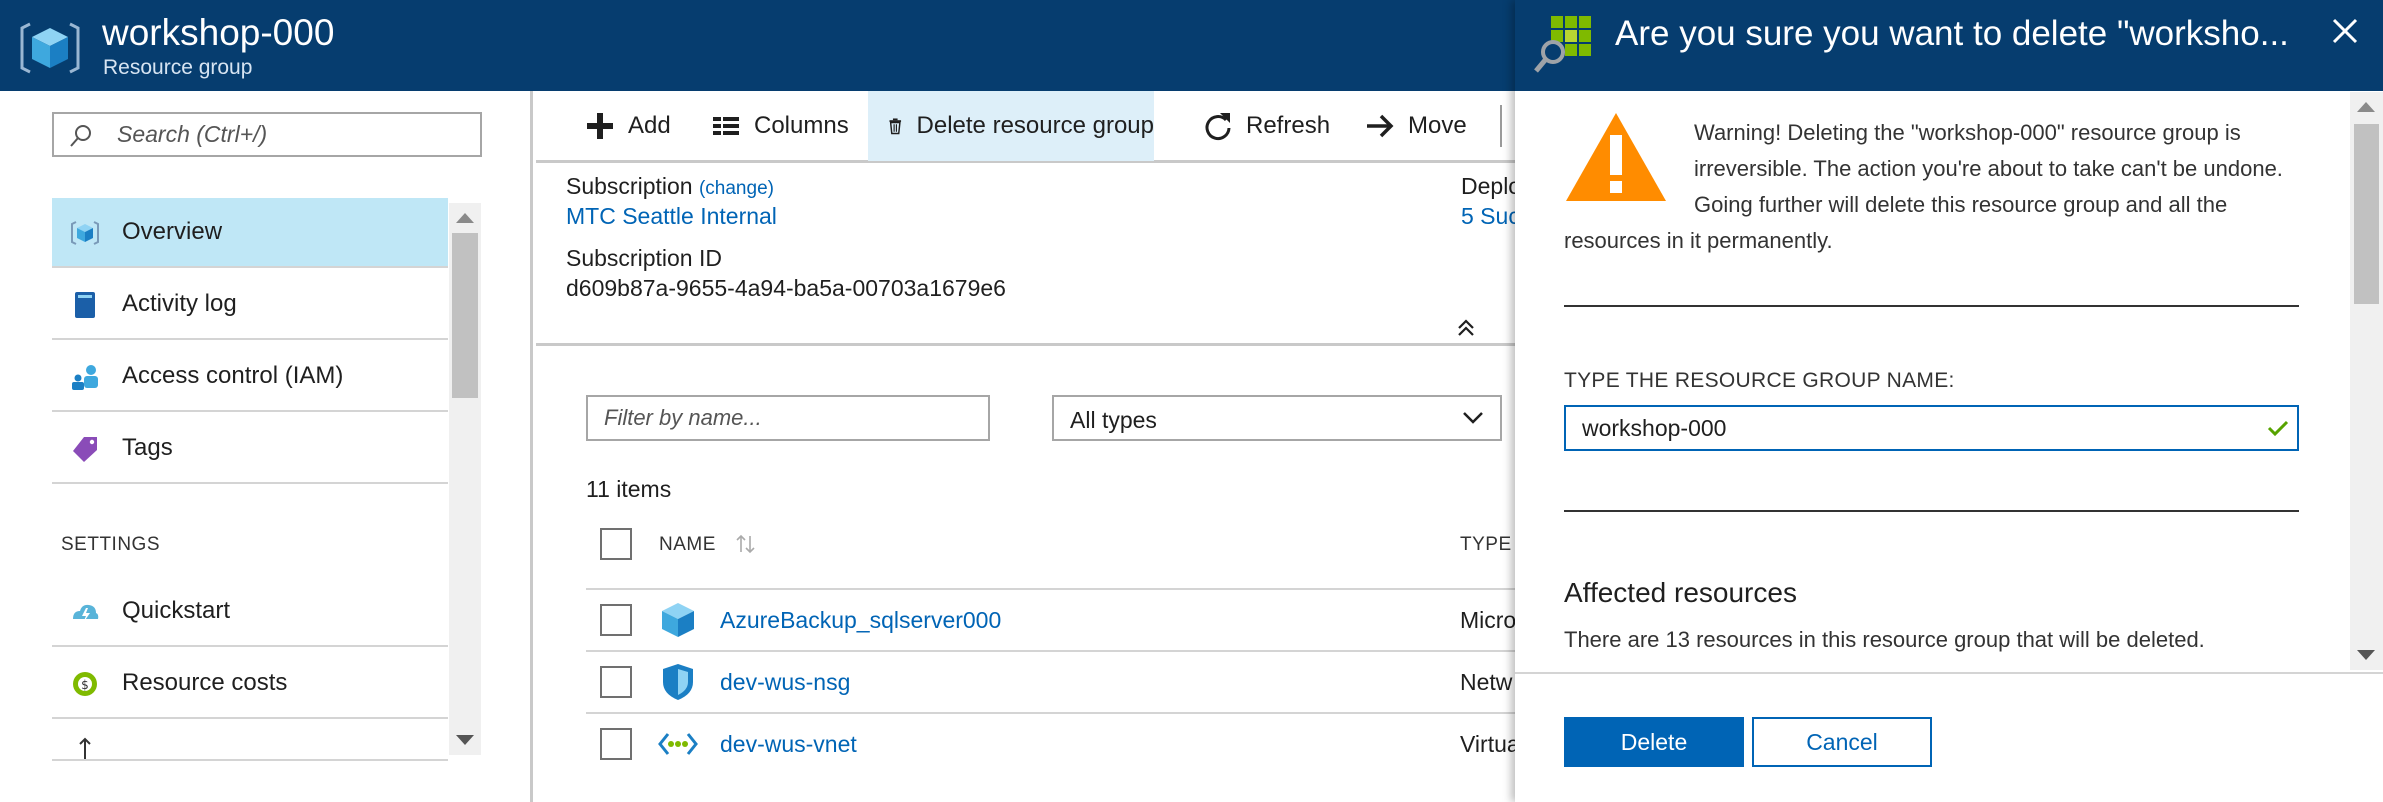  I want to click on resource-costs-icon: $, so click(85, 684).